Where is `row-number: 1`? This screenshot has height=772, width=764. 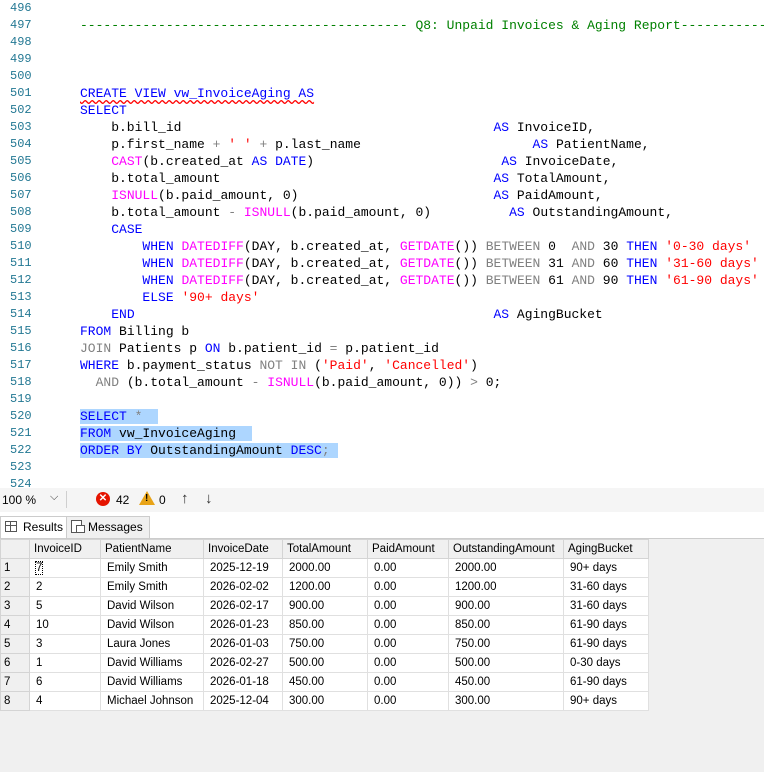 row-number: 1 is located at coordinates (15, 568).